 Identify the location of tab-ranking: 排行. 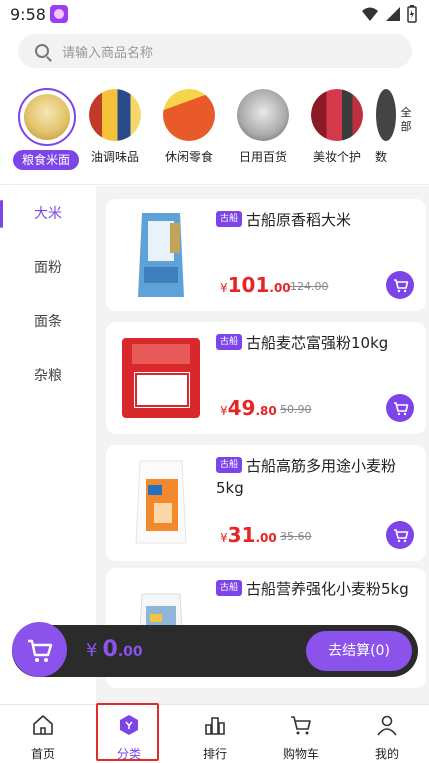
(215, 736).